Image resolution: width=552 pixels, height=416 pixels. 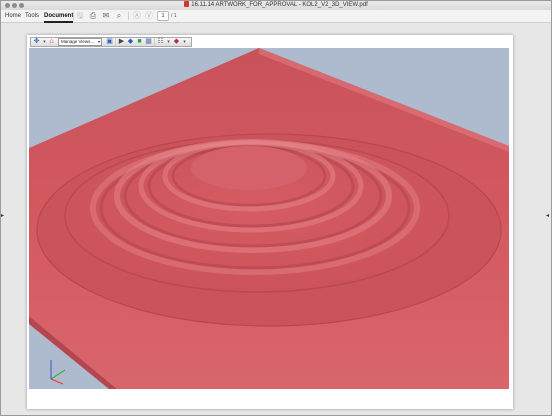 What do you see at coordinates (32, 16) in the screenshot?
I see `tab-tools: Tools` at bounding box center [32, 16].